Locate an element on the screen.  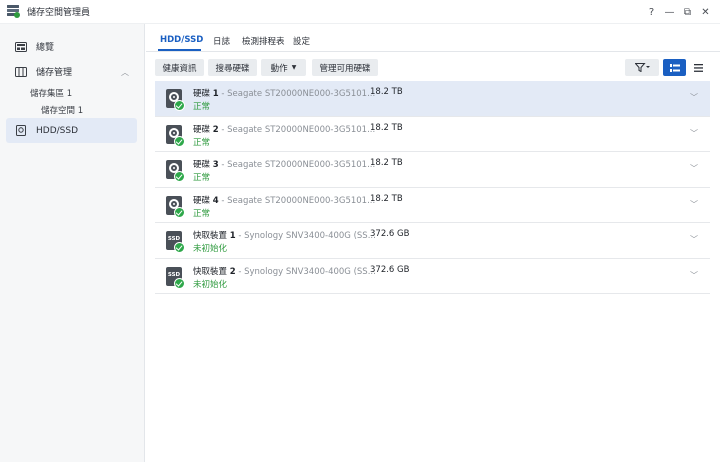
tab-bar: HDD/SSD 日誌 檢測排程表 設定 is located at coordinates (433, 38).